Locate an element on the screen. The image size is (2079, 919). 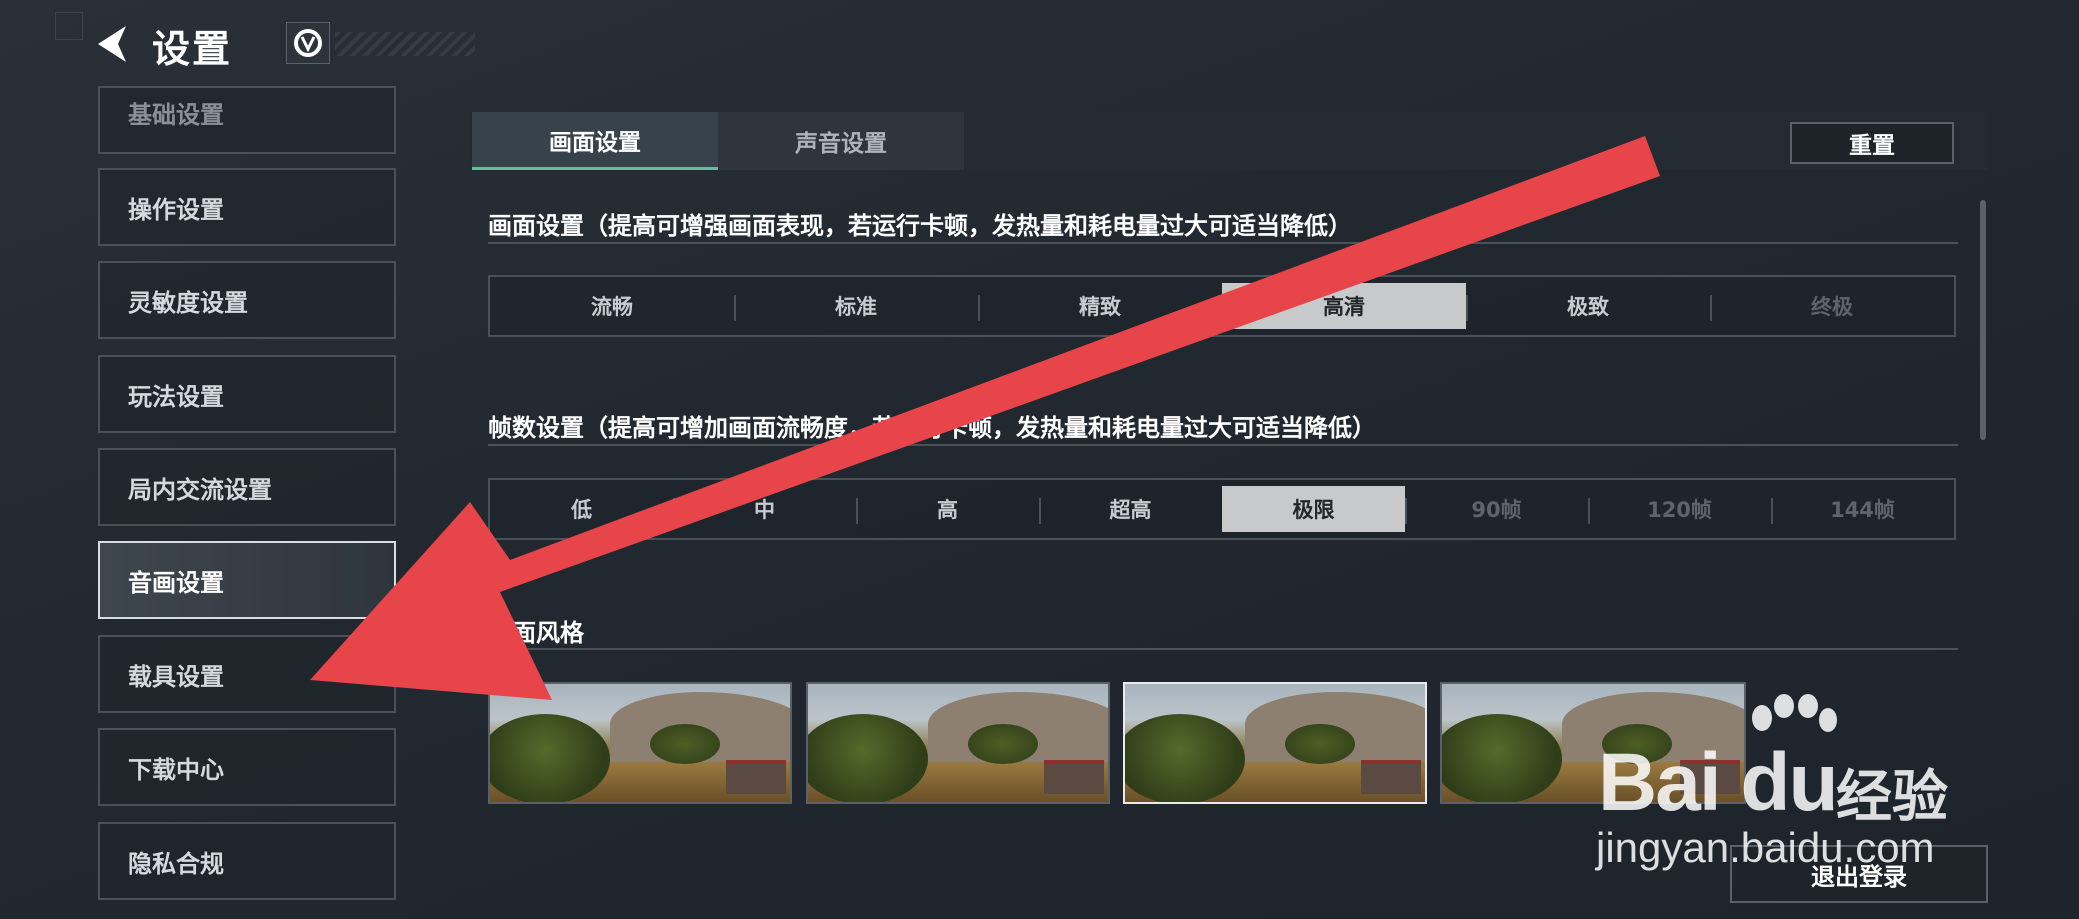
graphics-option-refined: 精致 is located at coordinates (1100, 306).